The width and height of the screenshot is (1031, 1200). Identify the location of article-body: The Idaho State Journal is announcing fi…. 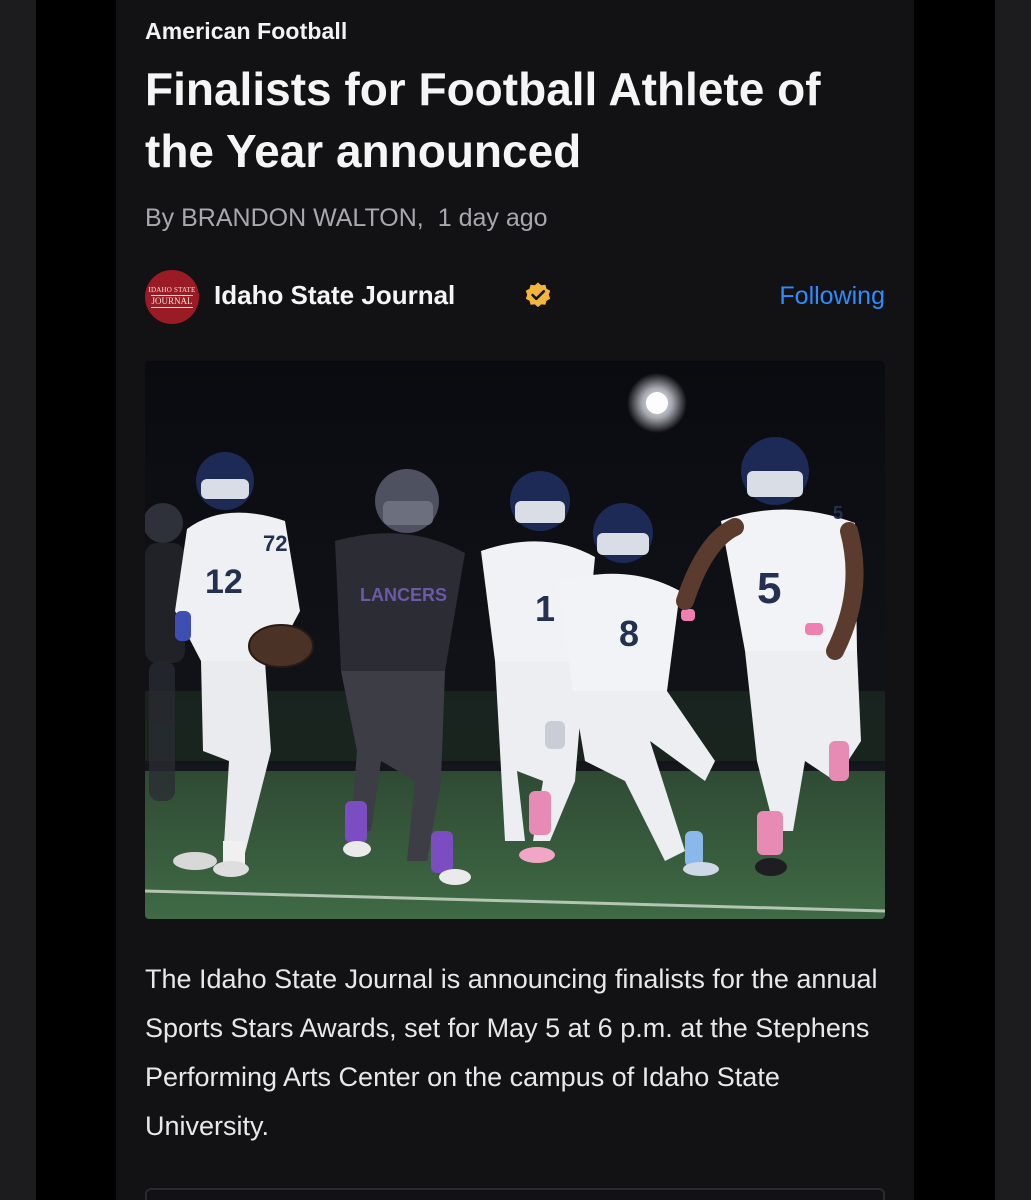
(511, 1052).